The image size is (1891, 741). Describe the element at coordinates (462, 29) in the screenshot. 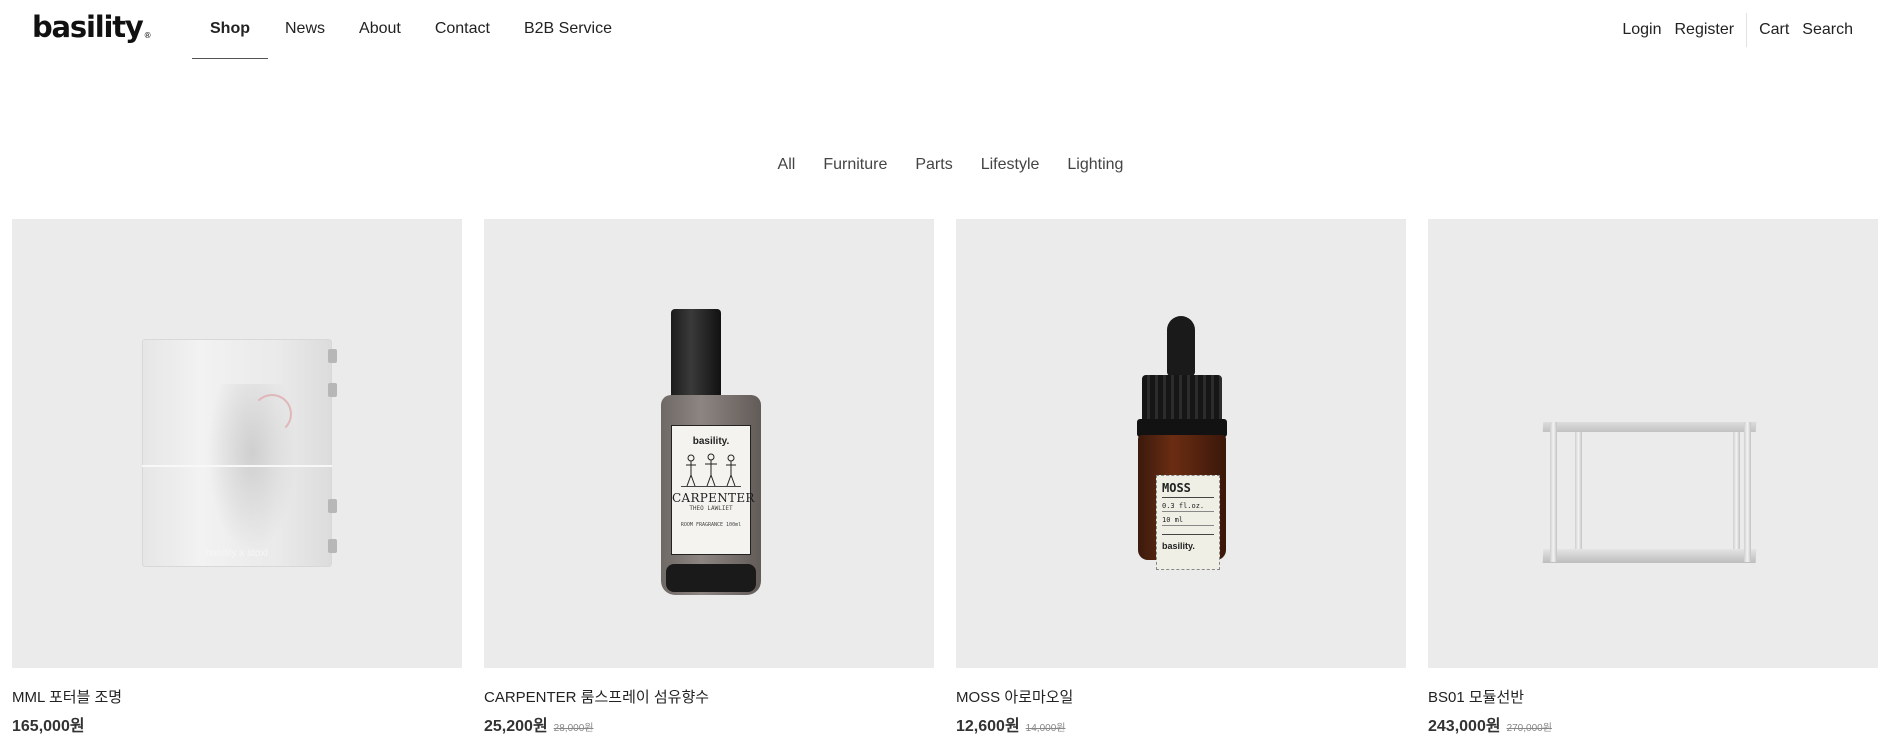

I see `nav-contact: Contact` at that location.